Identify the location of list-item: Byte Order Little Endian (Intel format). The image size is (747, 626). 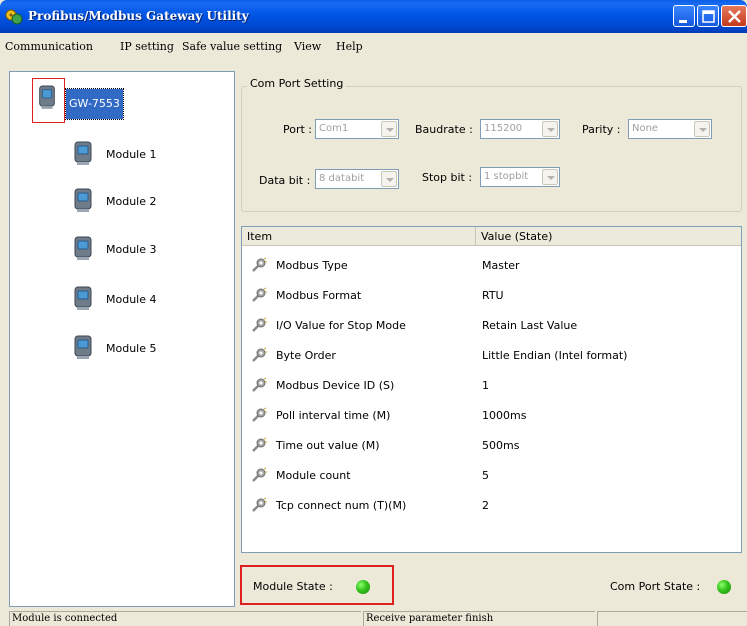
(491, 355).